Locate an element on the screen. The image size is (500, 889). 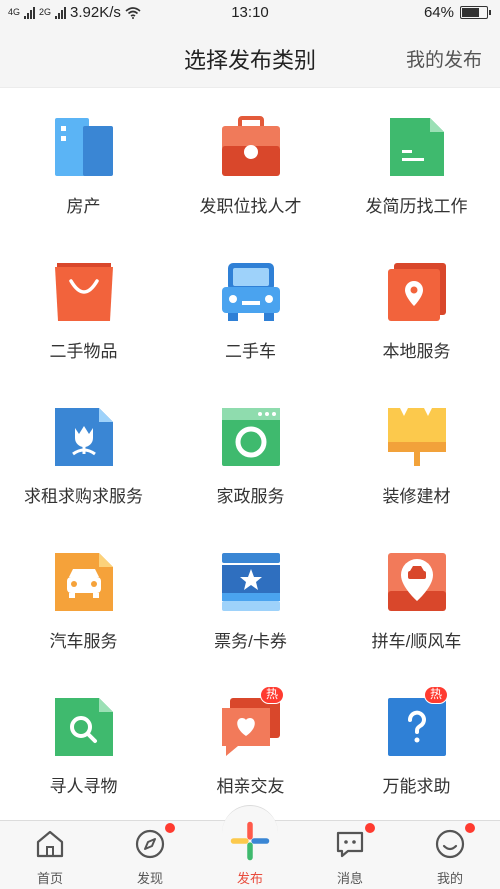
my-publish-link: 我的发布 is located at coordinates (444, 58).